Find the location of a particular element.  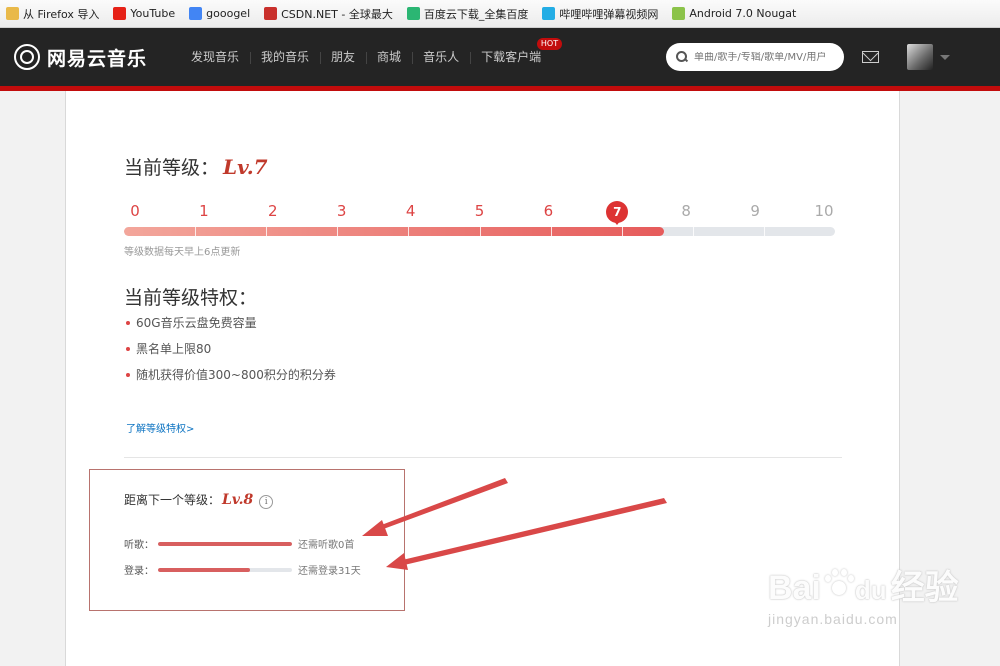

arrow-to-listen is located at coordinates (435, 507).